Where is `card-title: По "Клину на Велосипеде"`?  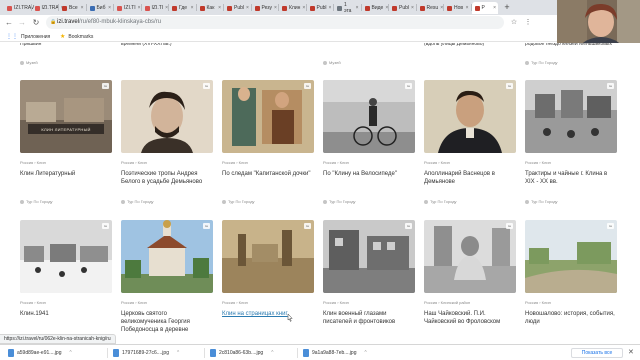
card-title: По "Клину на Велосипеде" is located at coordinates (369, 174).